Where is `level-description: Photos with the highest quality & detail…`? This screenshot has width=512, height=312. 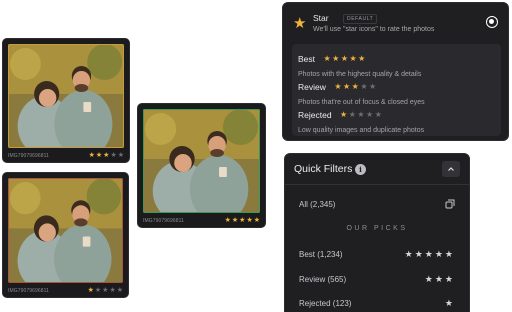 level-description: Photos with the highest quality & detail… is located at coordinates (360, 74).